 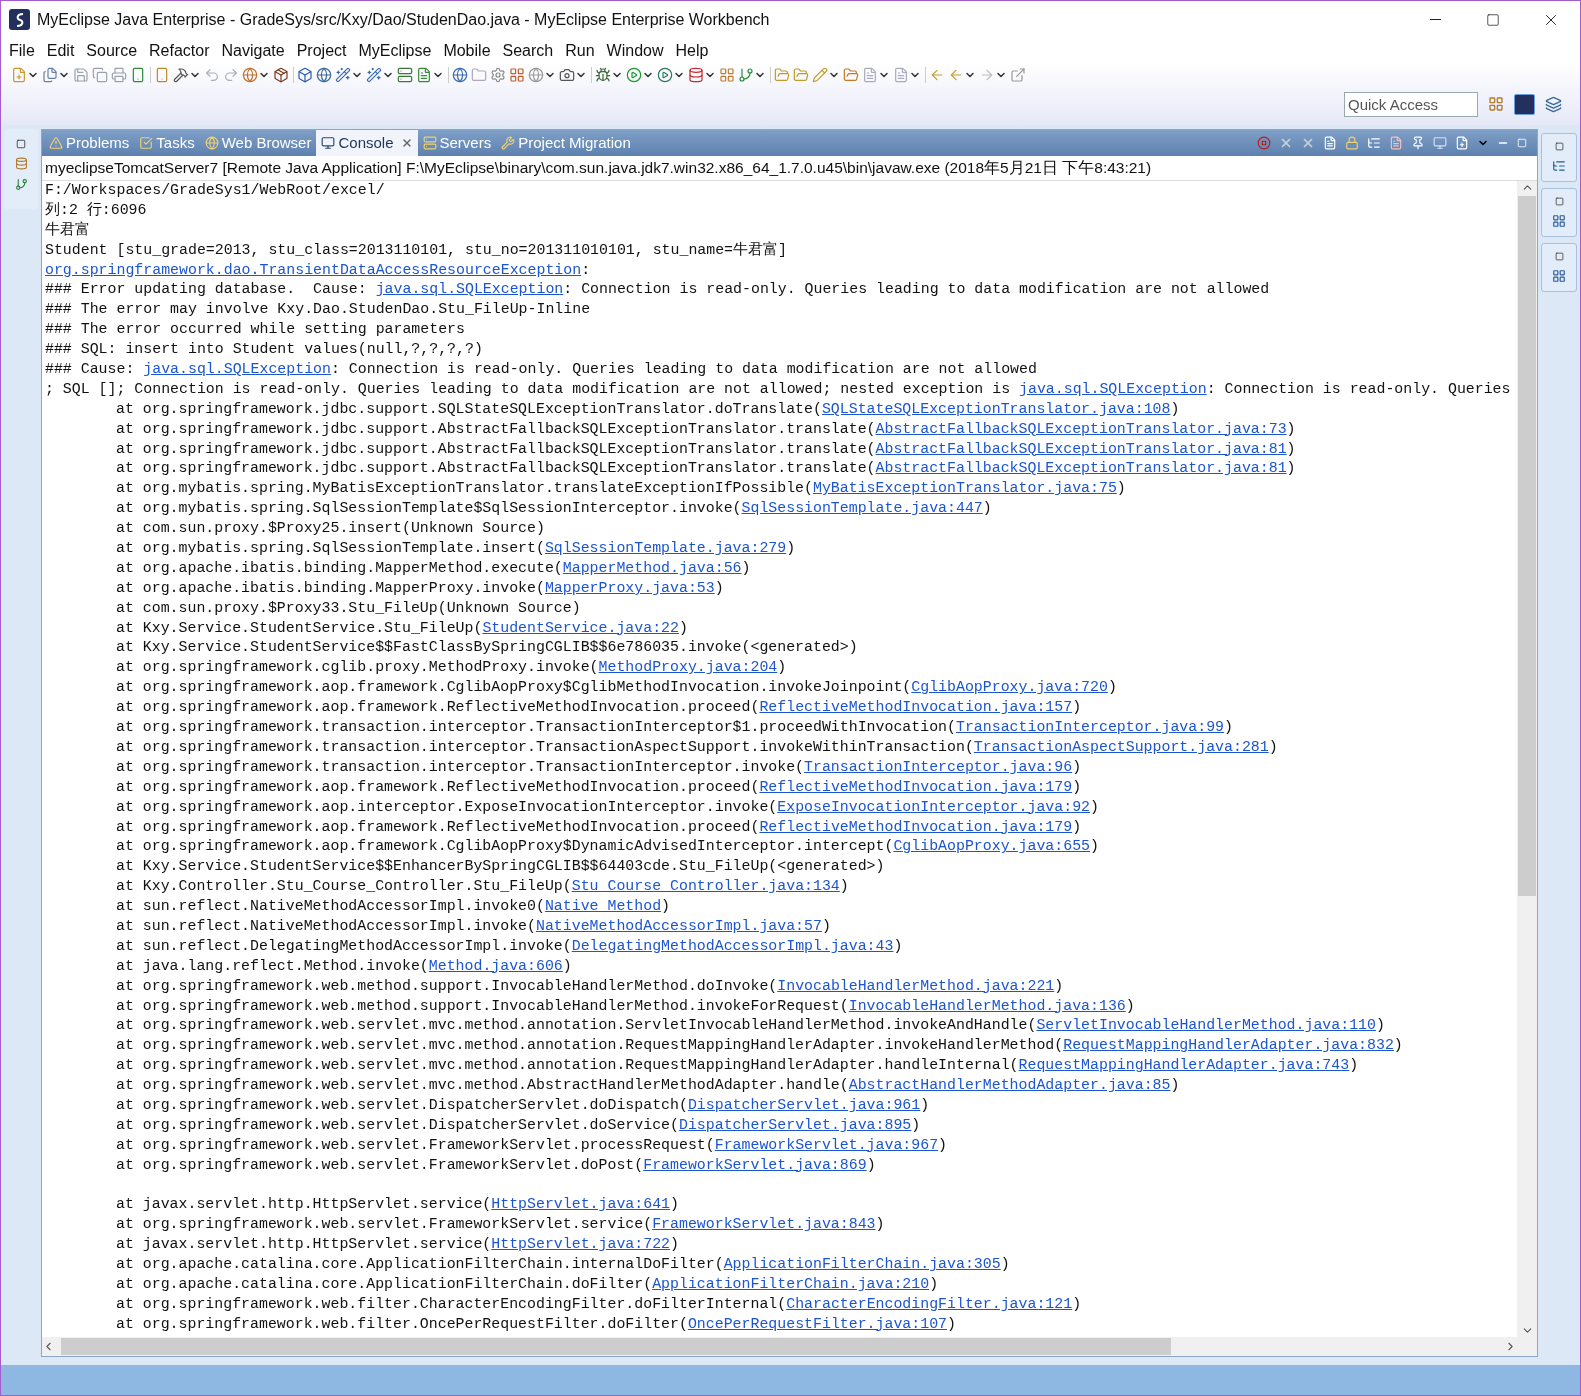 What do you see at coordinates (580, 50) in the screenshot?
I see `menu-item: Run` at bounding box center [580, 50].